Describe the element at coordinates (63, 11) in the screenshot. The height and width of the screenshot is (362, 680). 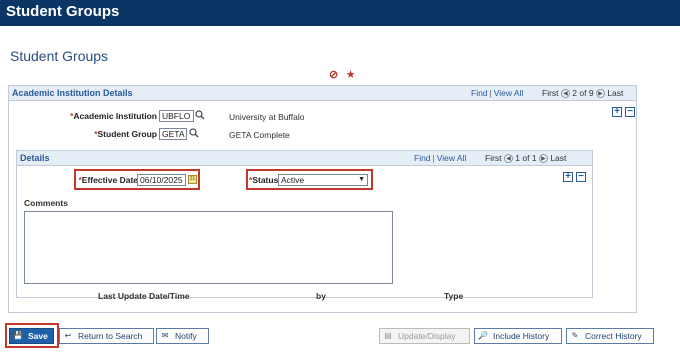
I see `app-title: Student Groups` at that location.